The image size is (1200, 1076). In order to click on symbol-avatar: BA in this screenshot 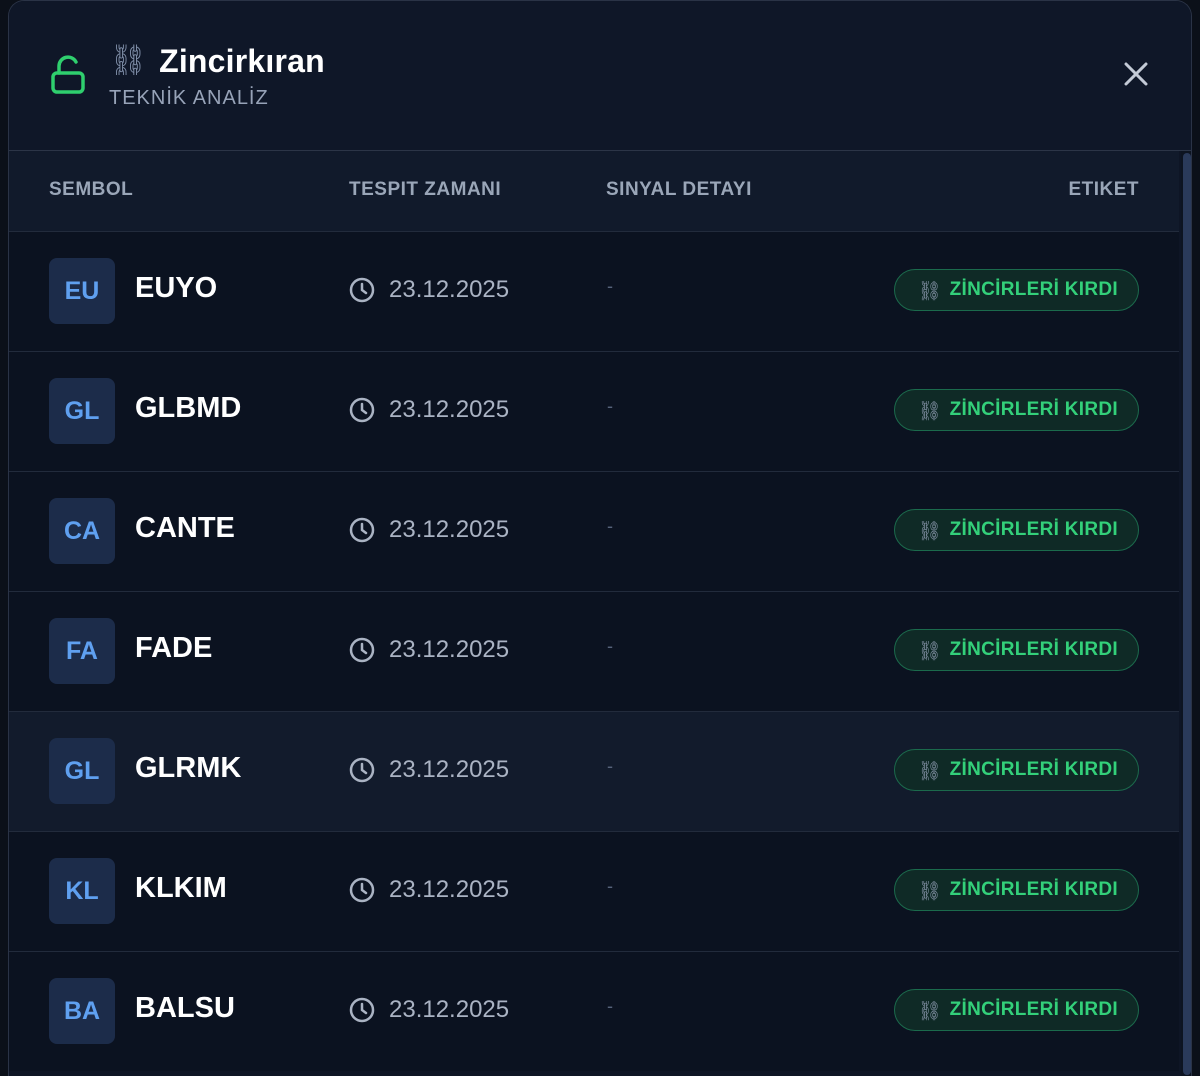, I will do `click(82, 1011)`.